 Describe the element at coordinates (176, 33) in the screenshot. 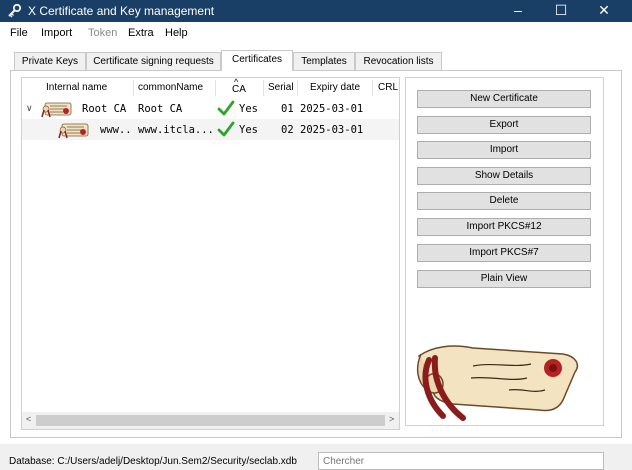

I see `menu-help: Help` at that location.